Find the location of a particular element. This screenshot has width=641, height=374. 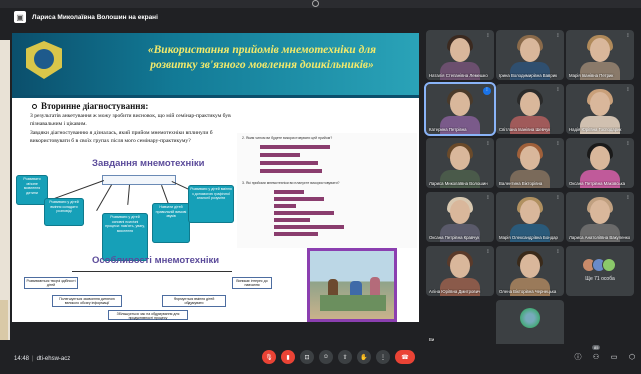

participant-name: Оксана Петрівна Маковська is located at coordinates (597, 183).